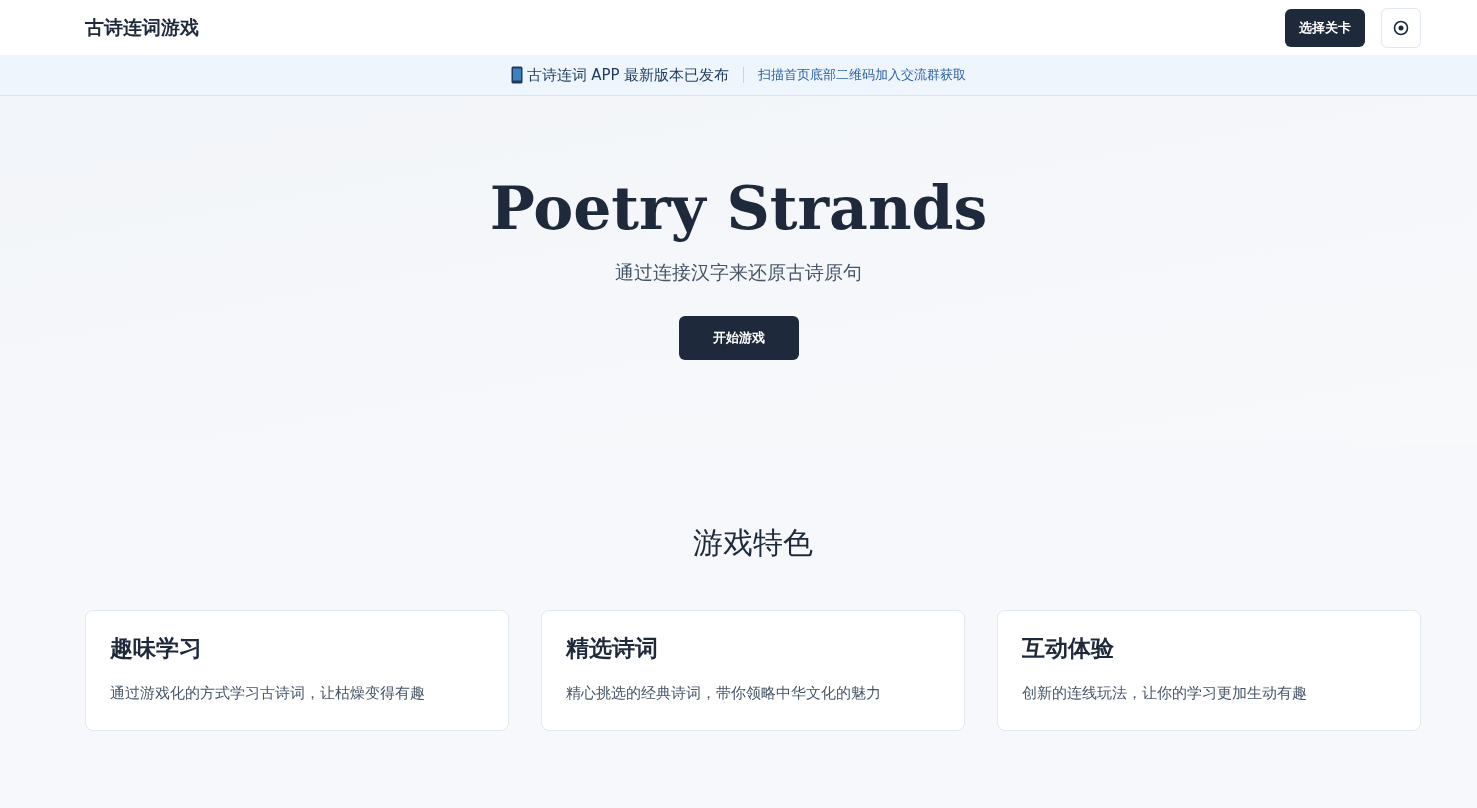 This screenshot has height=808, width=1477. I want to click on hero-title: Poetry Strands, so click(738, 208).